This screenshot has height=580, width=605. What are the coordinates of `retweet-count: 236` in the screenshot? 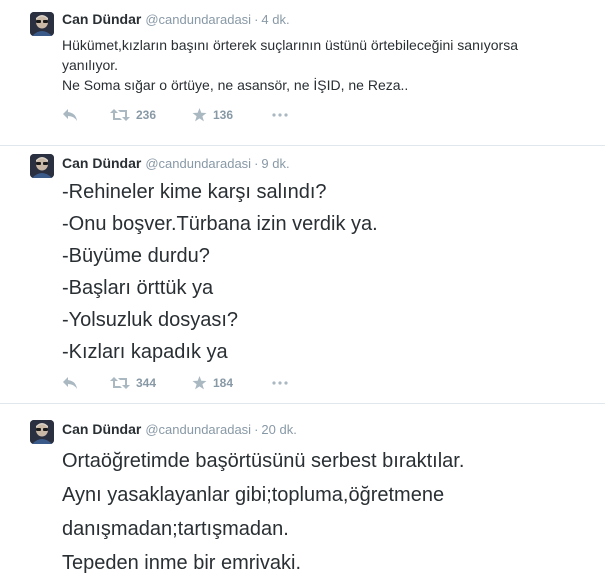 It's located at (146, 115).